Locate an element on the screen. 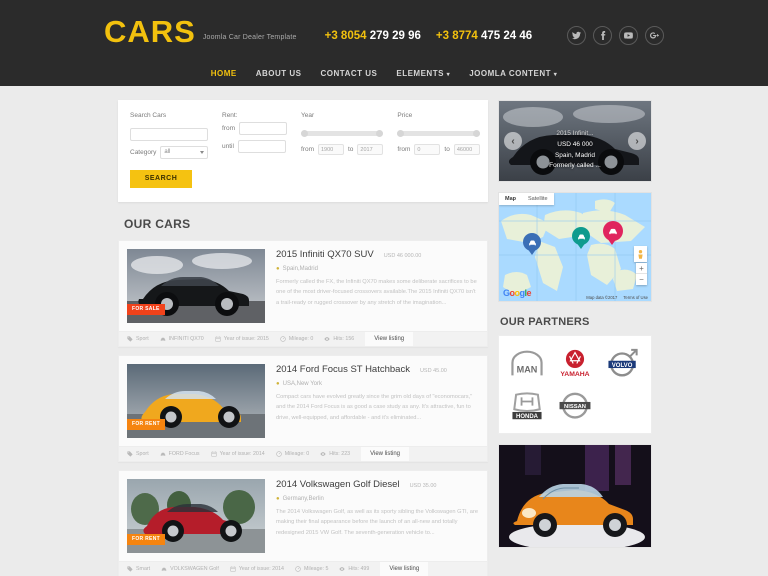 The height and width of the screenshot is (576, 768). price-range-slider is located at coordinates (438, 133).